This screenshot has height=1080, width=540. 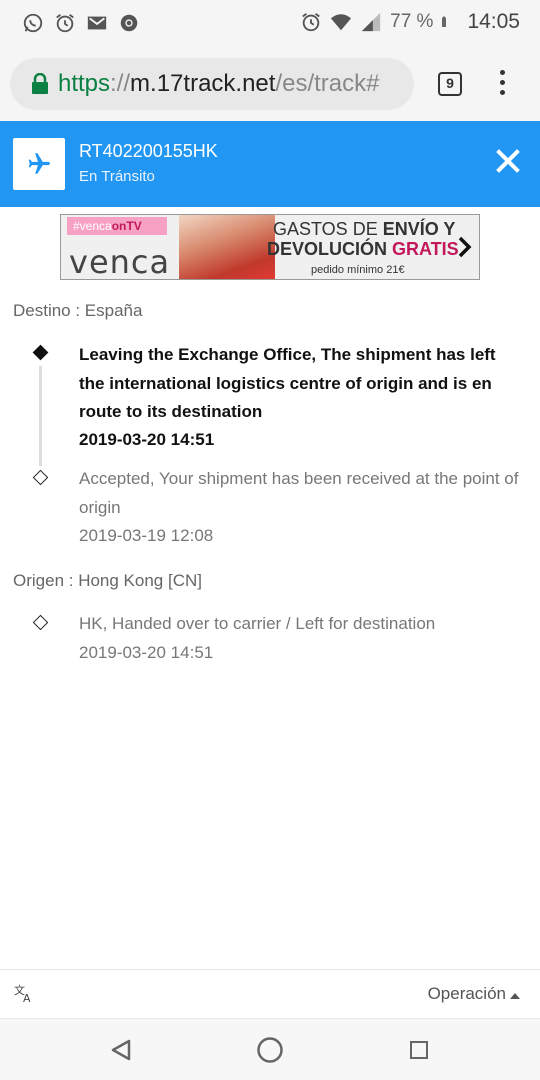 I want to click on battery-percent: 77 %, so click(x=412, y=21).